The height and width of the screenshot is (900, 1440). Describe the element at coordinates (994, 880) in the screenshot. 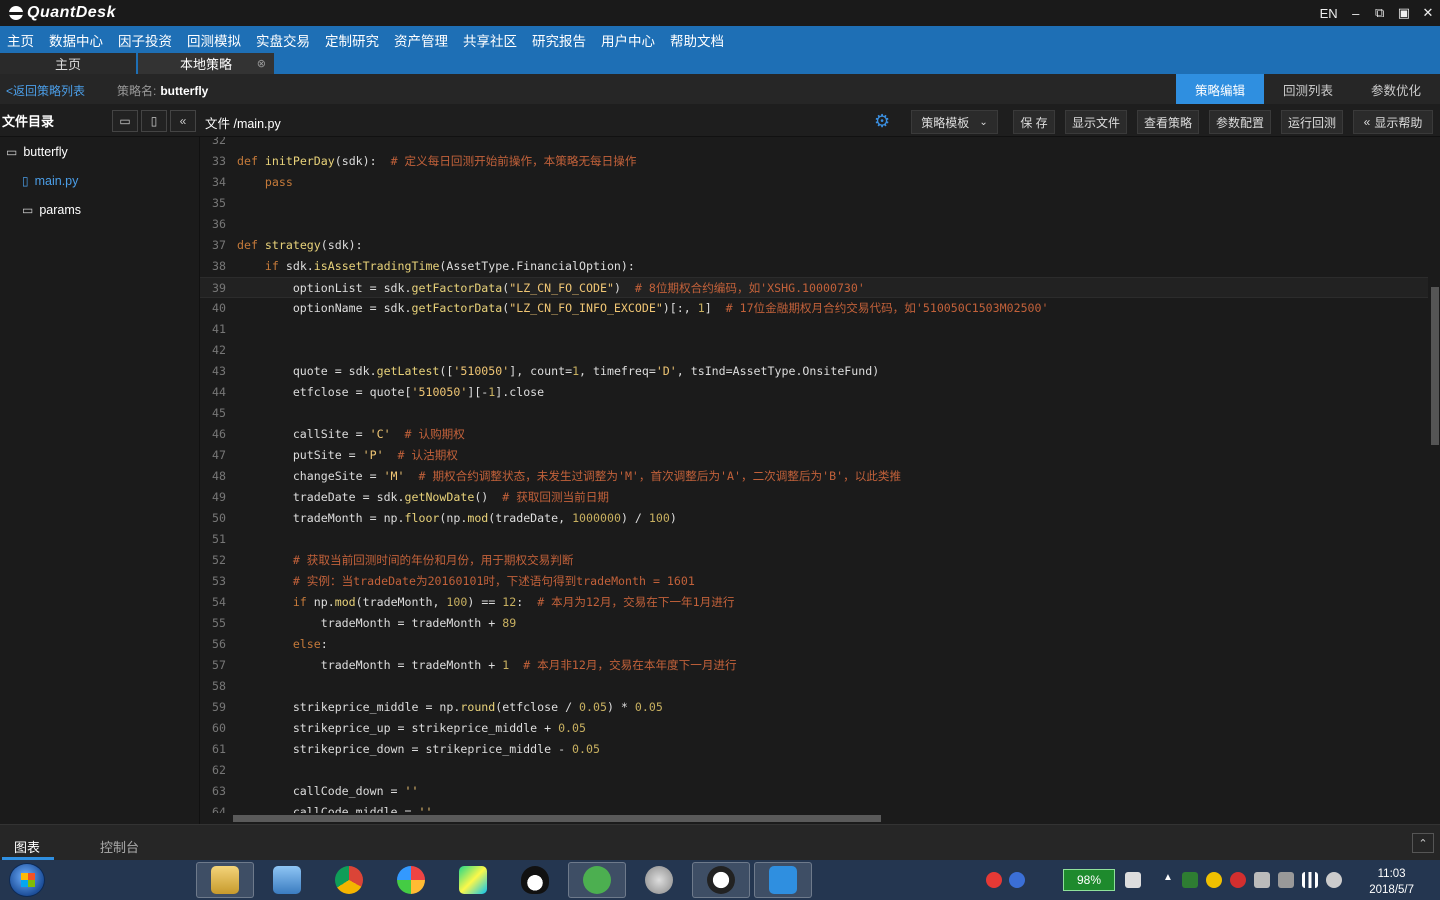

I see `sogou-icon` at that location.